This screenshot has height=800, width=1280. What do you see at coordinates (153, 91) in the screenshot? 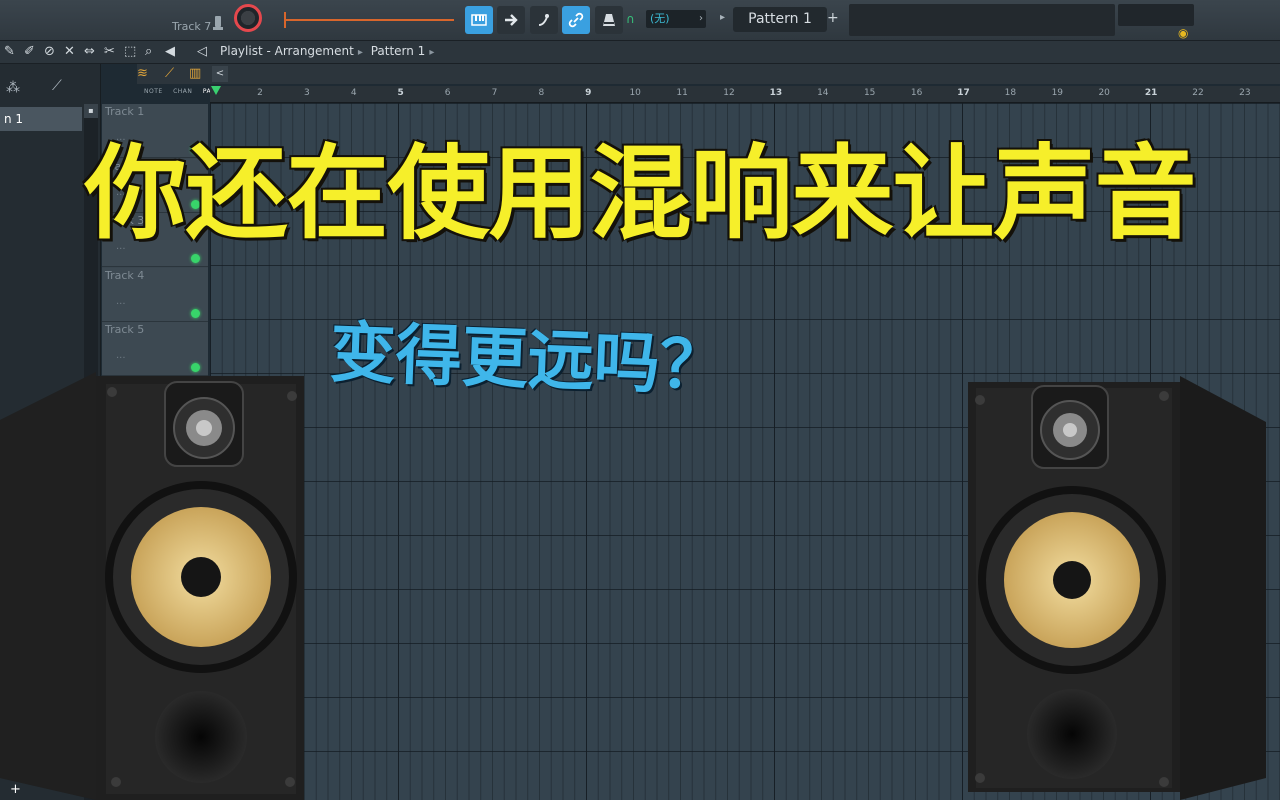
I see `note-label: NOTE` at bounding box center [153, 91].